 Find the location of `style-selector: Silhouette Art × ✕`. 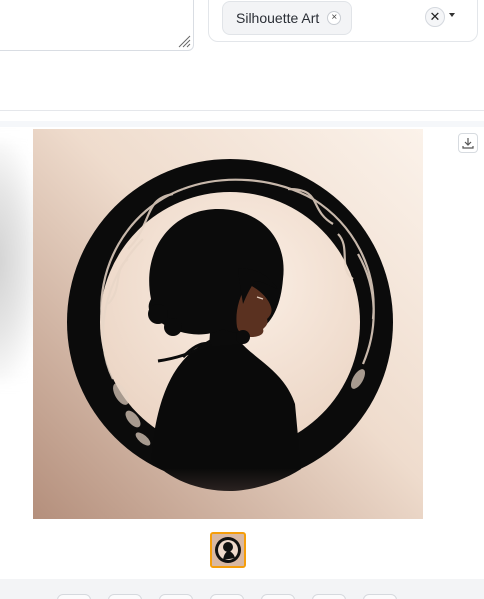

style-selector: Silhouette Art × ✕ is located at coordinates (343, 21).